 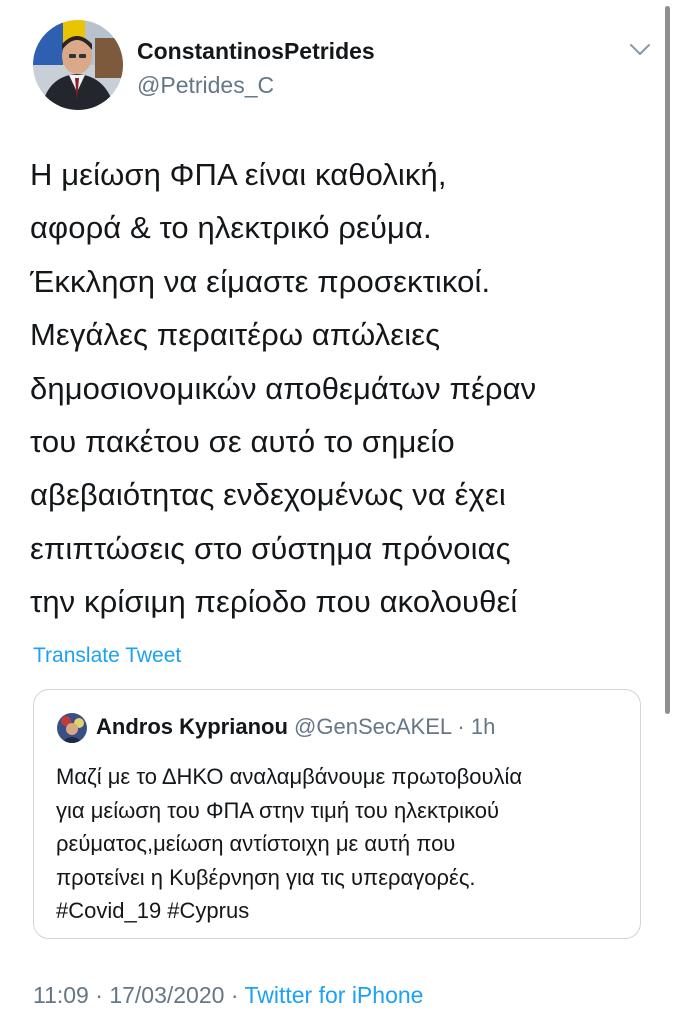 I want to click on tweet-text-line: Μεγάλες περαιτέρω απώλειες, so click(x=235, y=335).